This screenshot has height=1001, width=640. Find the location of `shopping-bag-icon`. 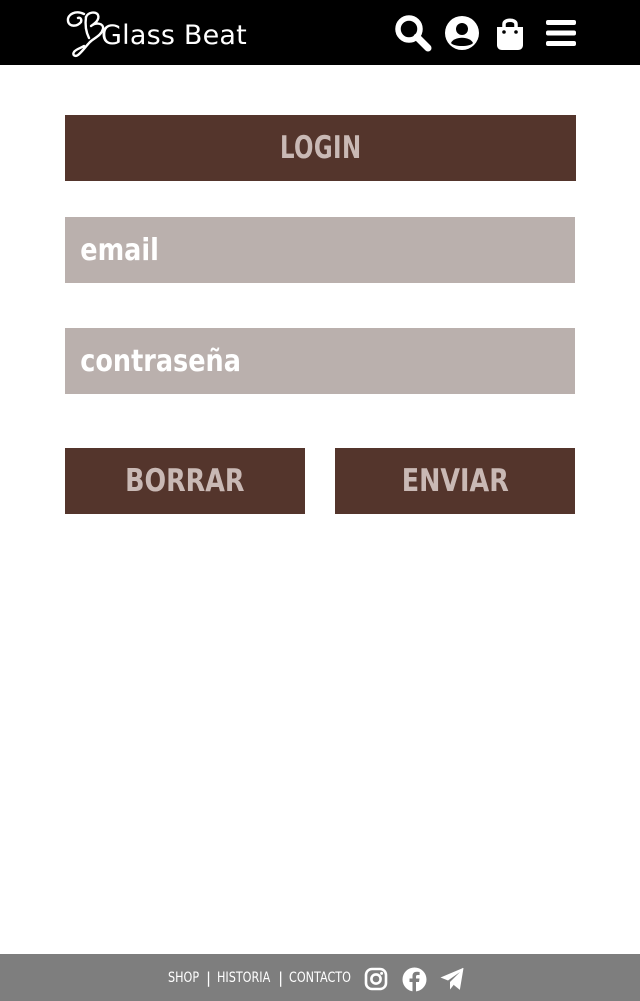

shopping-bag-icon is located at coordinates (510, 33).